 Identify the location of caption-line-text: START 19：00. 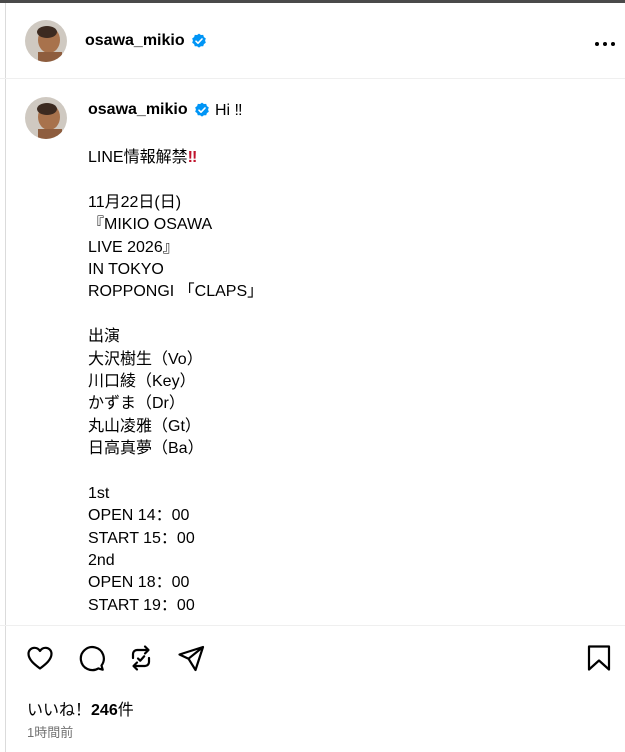
(141, 605).